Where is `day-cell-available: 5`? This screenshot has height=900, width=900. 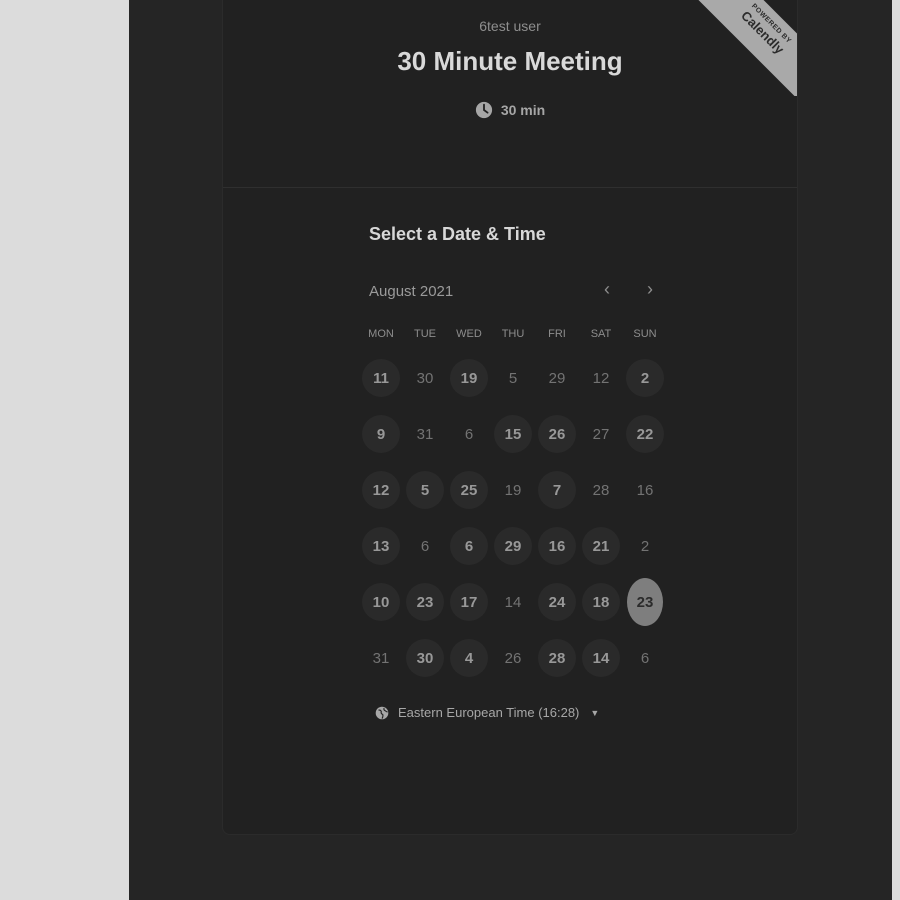 day-cell-available: 5 is located at coordinates (425, 490).